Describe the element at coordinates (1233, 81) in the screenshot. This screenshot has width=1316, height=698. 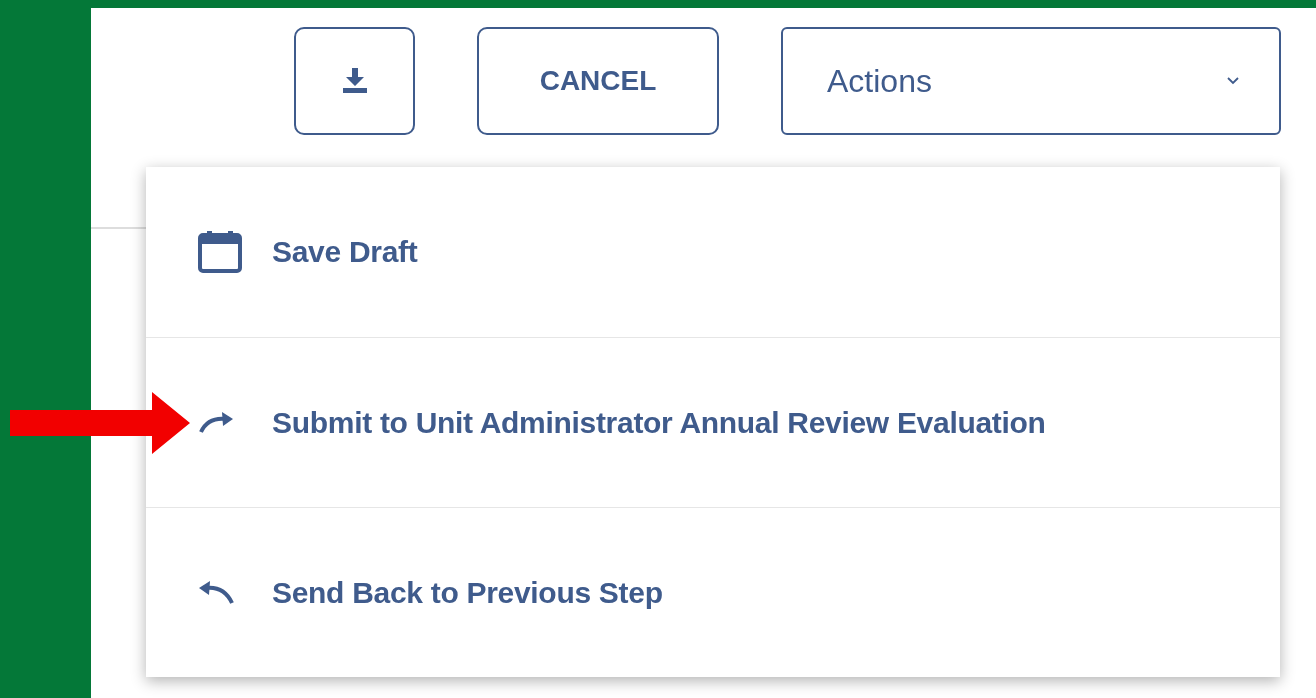
I see `chevron-down-icon` at that location.